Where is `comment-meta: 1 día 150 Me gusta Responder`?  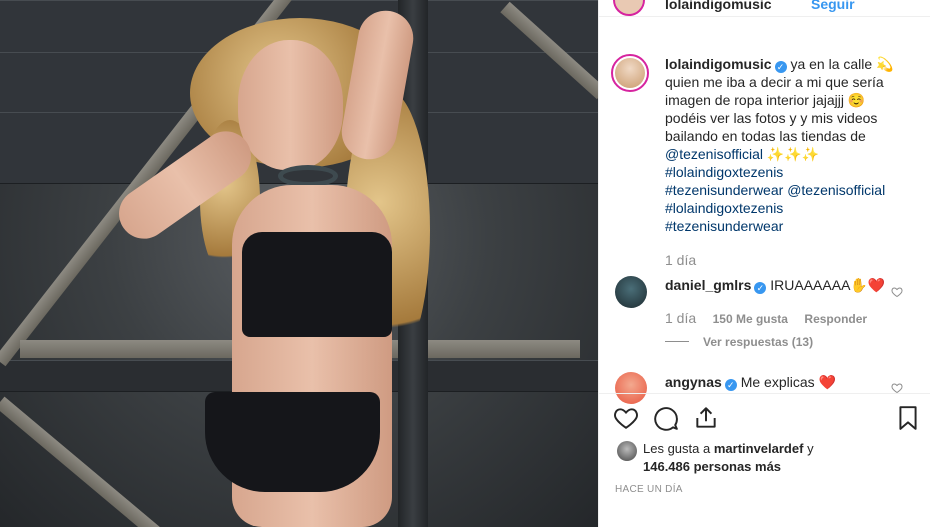 comment-meta: 1 día 150 Me gusta Responder is located at coordinates (766, 319).